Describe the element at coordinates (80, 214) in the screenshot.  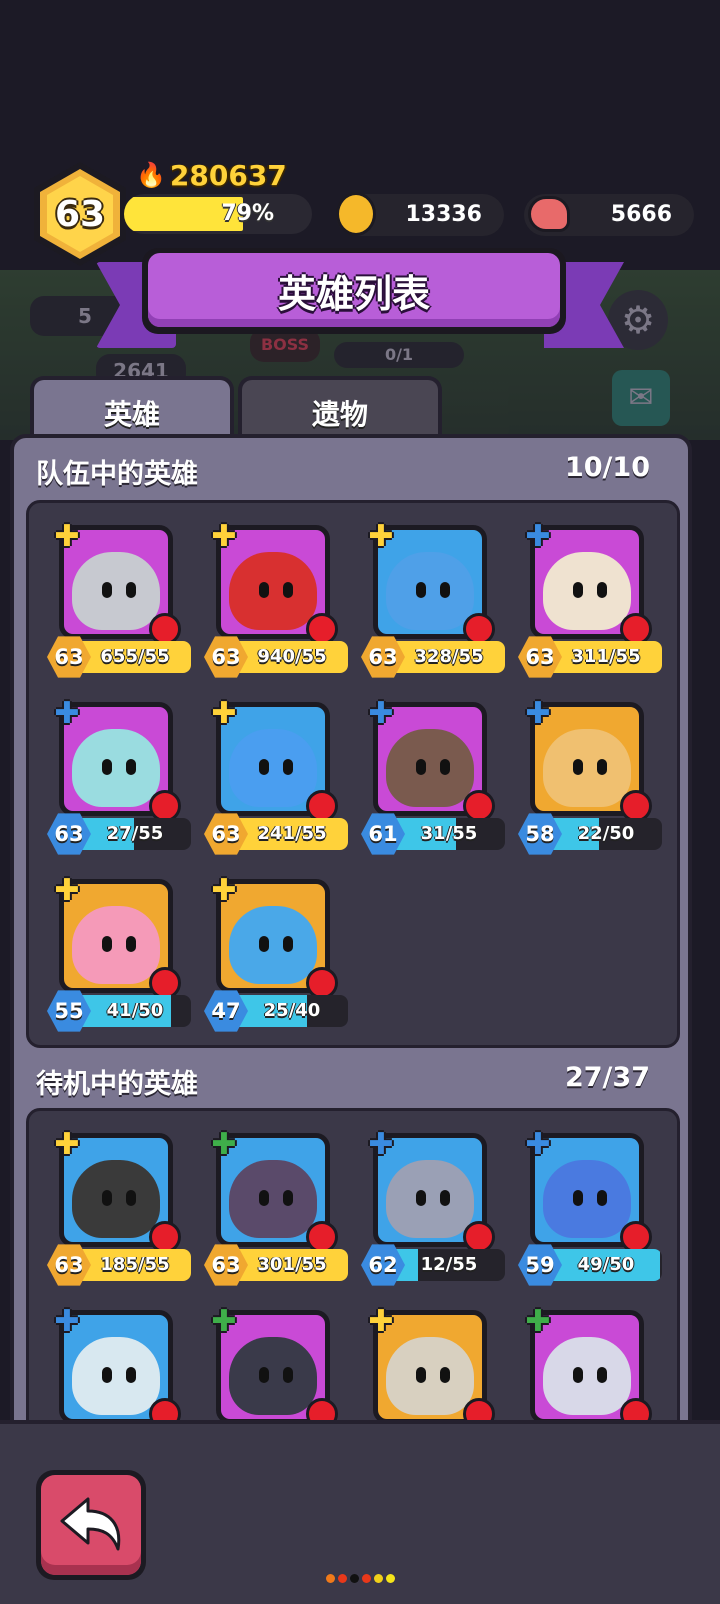
I see `player-level-badge: 63` at that location.